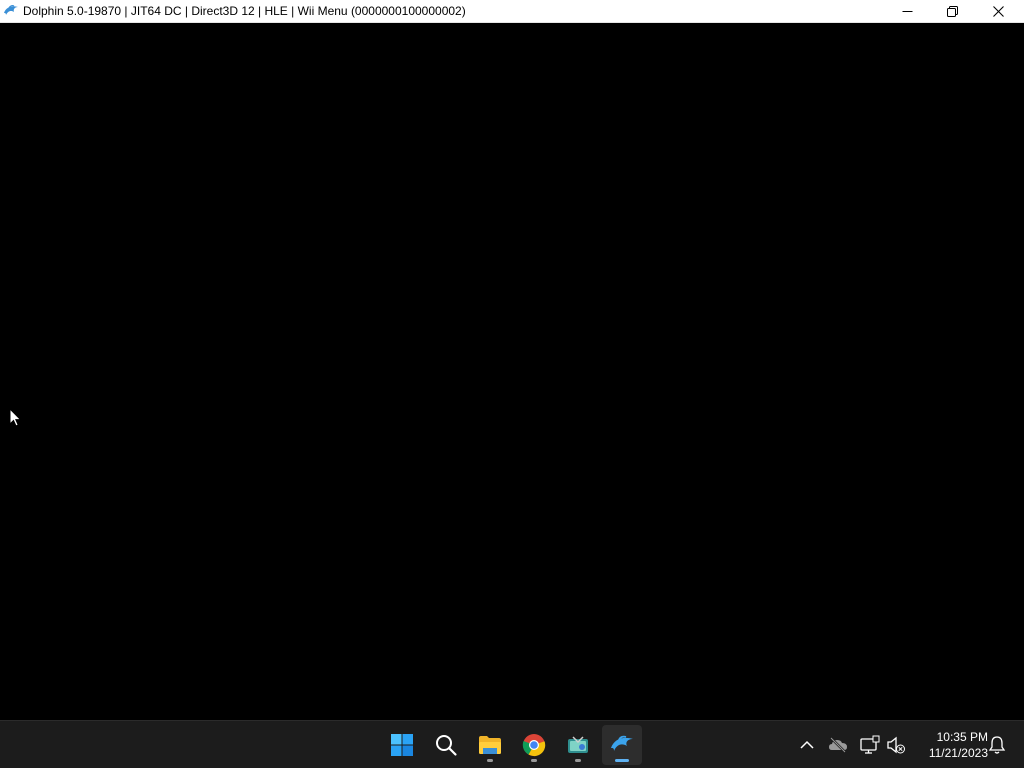  I want to click on close-icon, so click(998, 11).